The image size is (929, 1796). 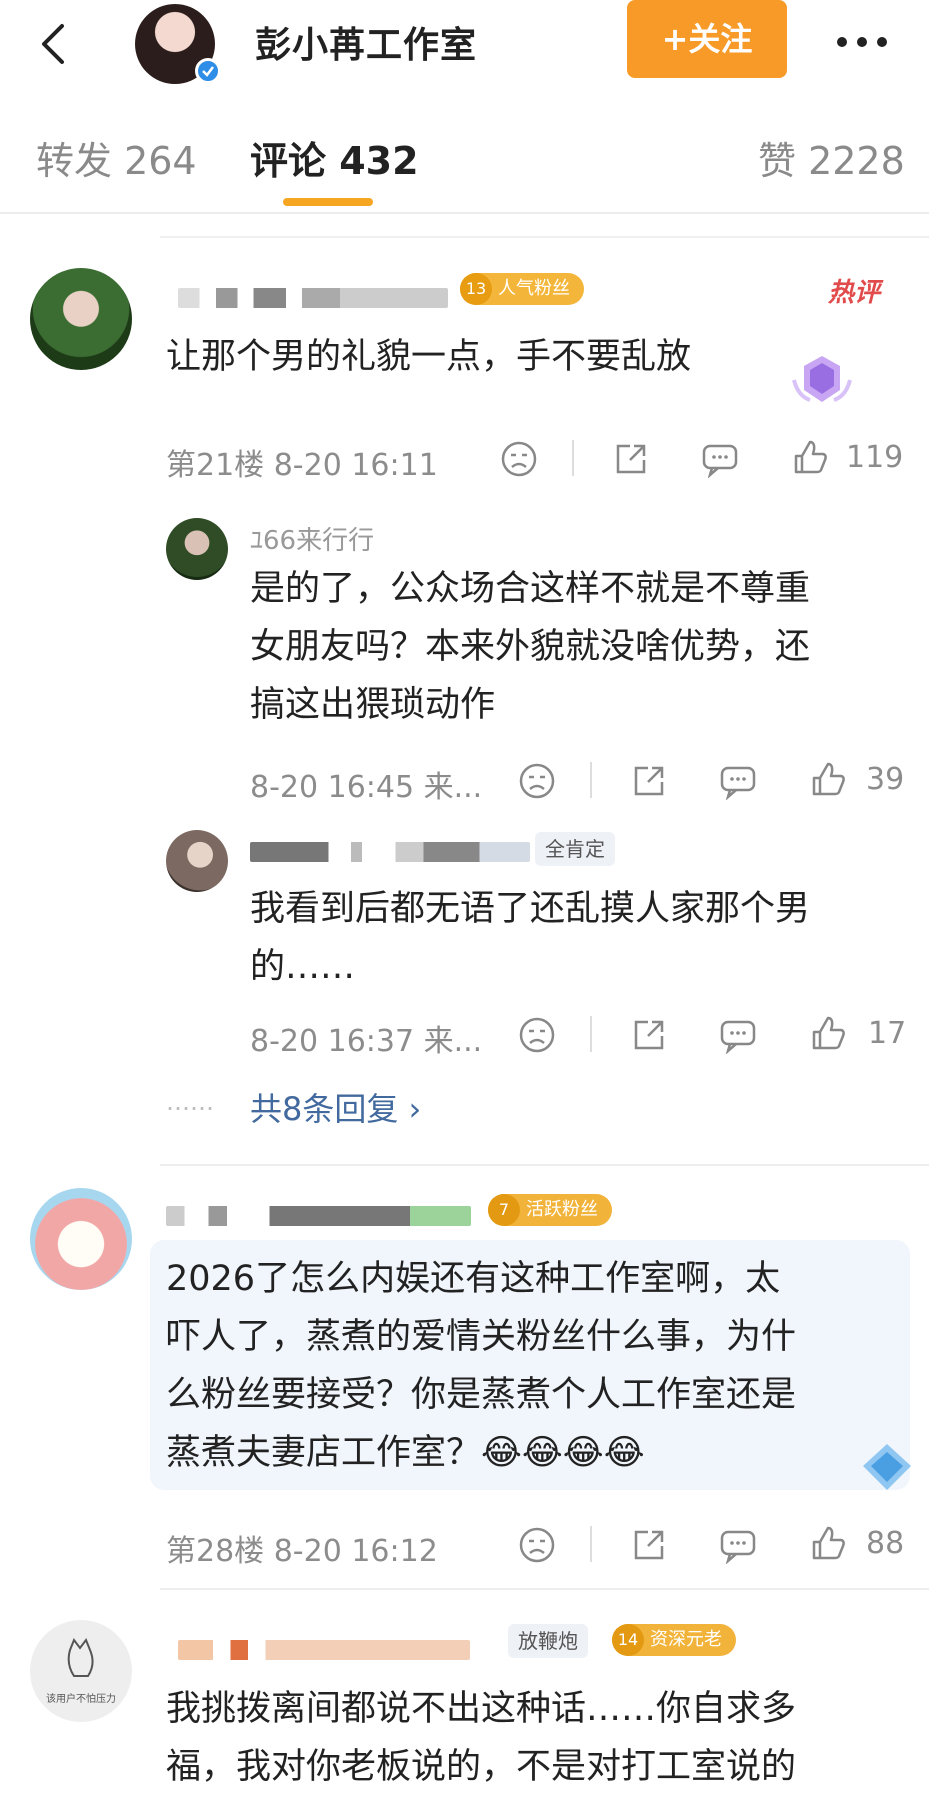 I want to click on commenter-avatar: 该用户不怕压力, so click(x=81, y=1671).